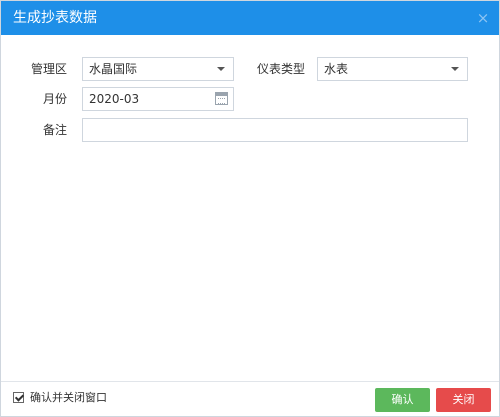  I want to click on calendar-icon, so click(221, 98).